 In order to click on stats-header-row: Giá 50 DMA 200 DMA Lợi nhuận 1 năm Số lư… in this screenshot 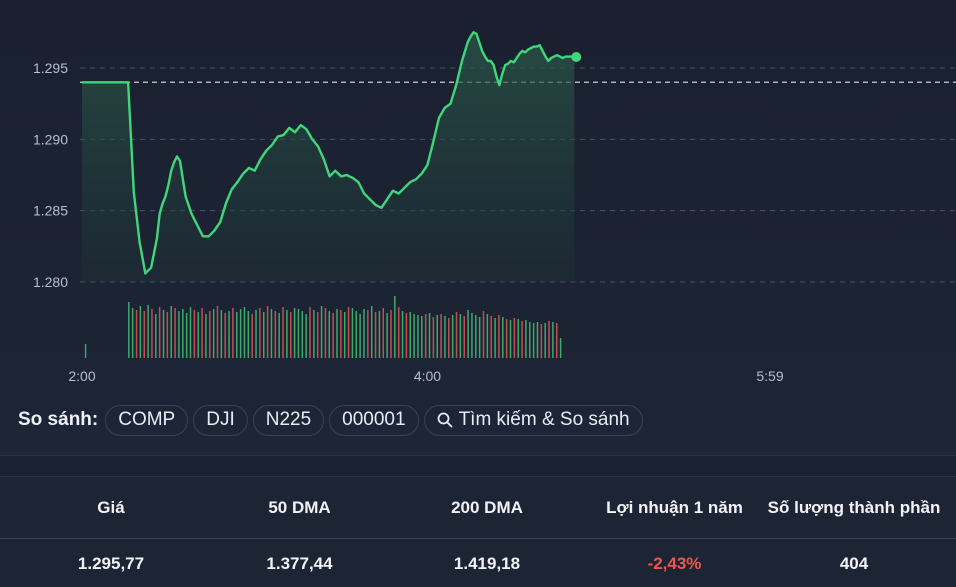, I will do `click(478, 508)`.